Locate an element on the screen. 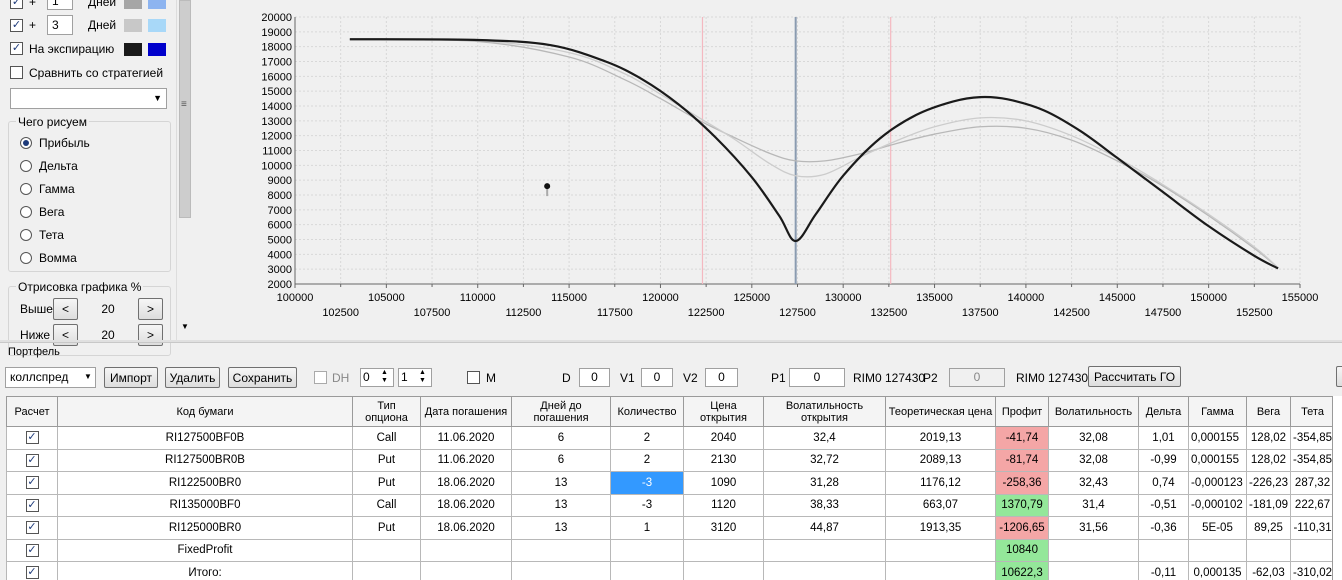  cell-vega: 128,02 is located at coordinates (1268, 460).